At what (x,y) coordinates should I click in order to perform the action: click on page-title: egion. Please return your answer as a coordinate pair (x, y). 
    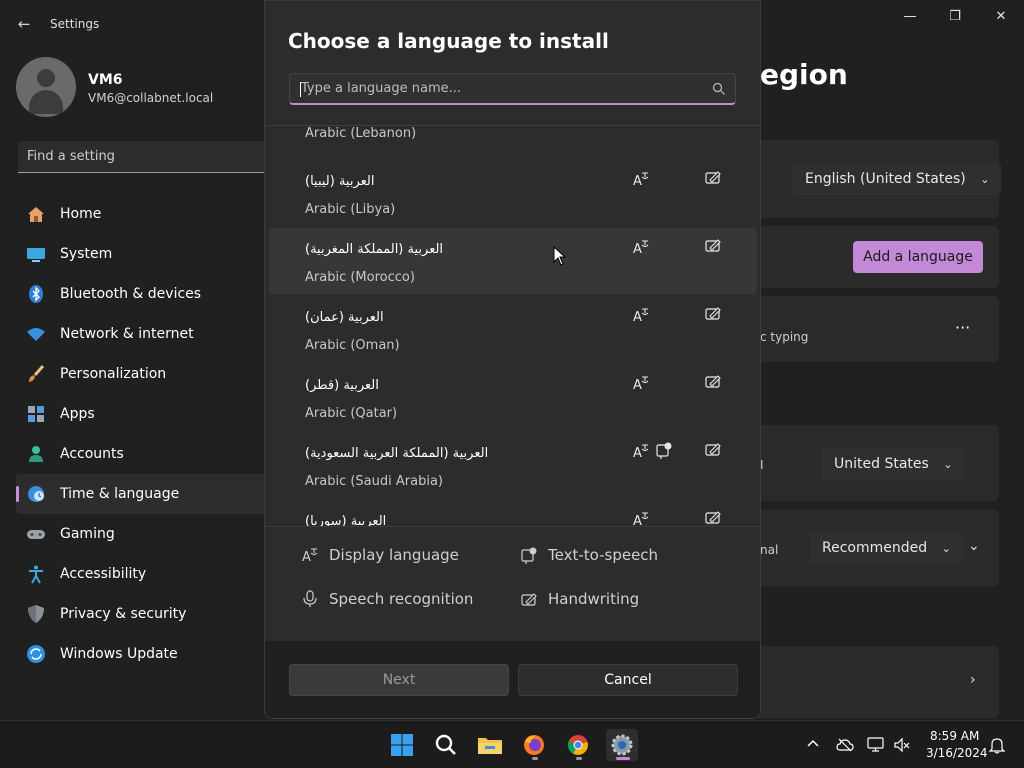
    Looking at the image, I should click on (804, 74).